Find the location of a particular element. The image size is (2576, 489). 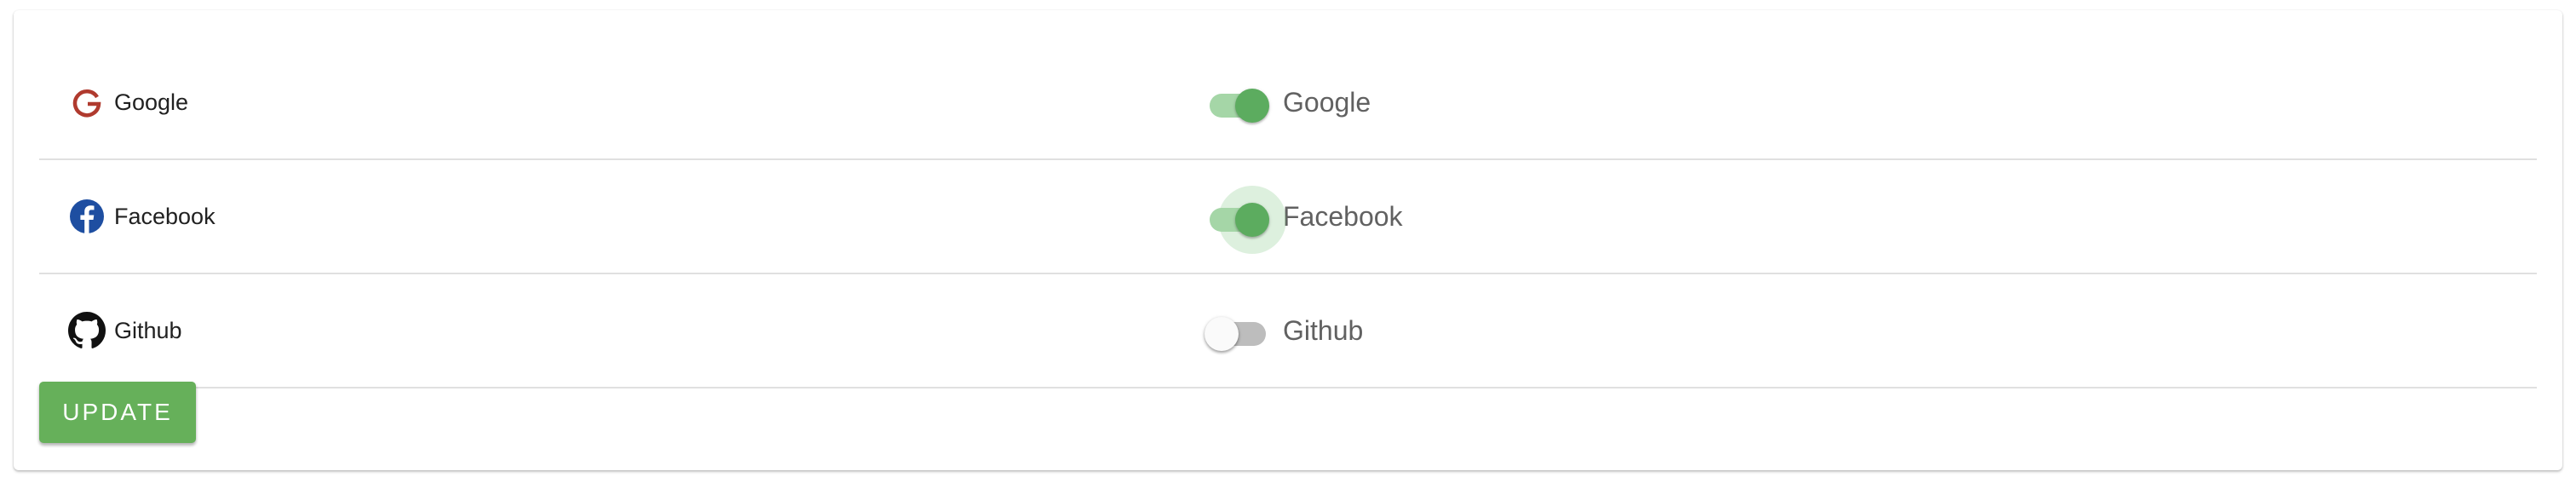

facebook-toggle: Facebook is located at coordinates (1304, 220).